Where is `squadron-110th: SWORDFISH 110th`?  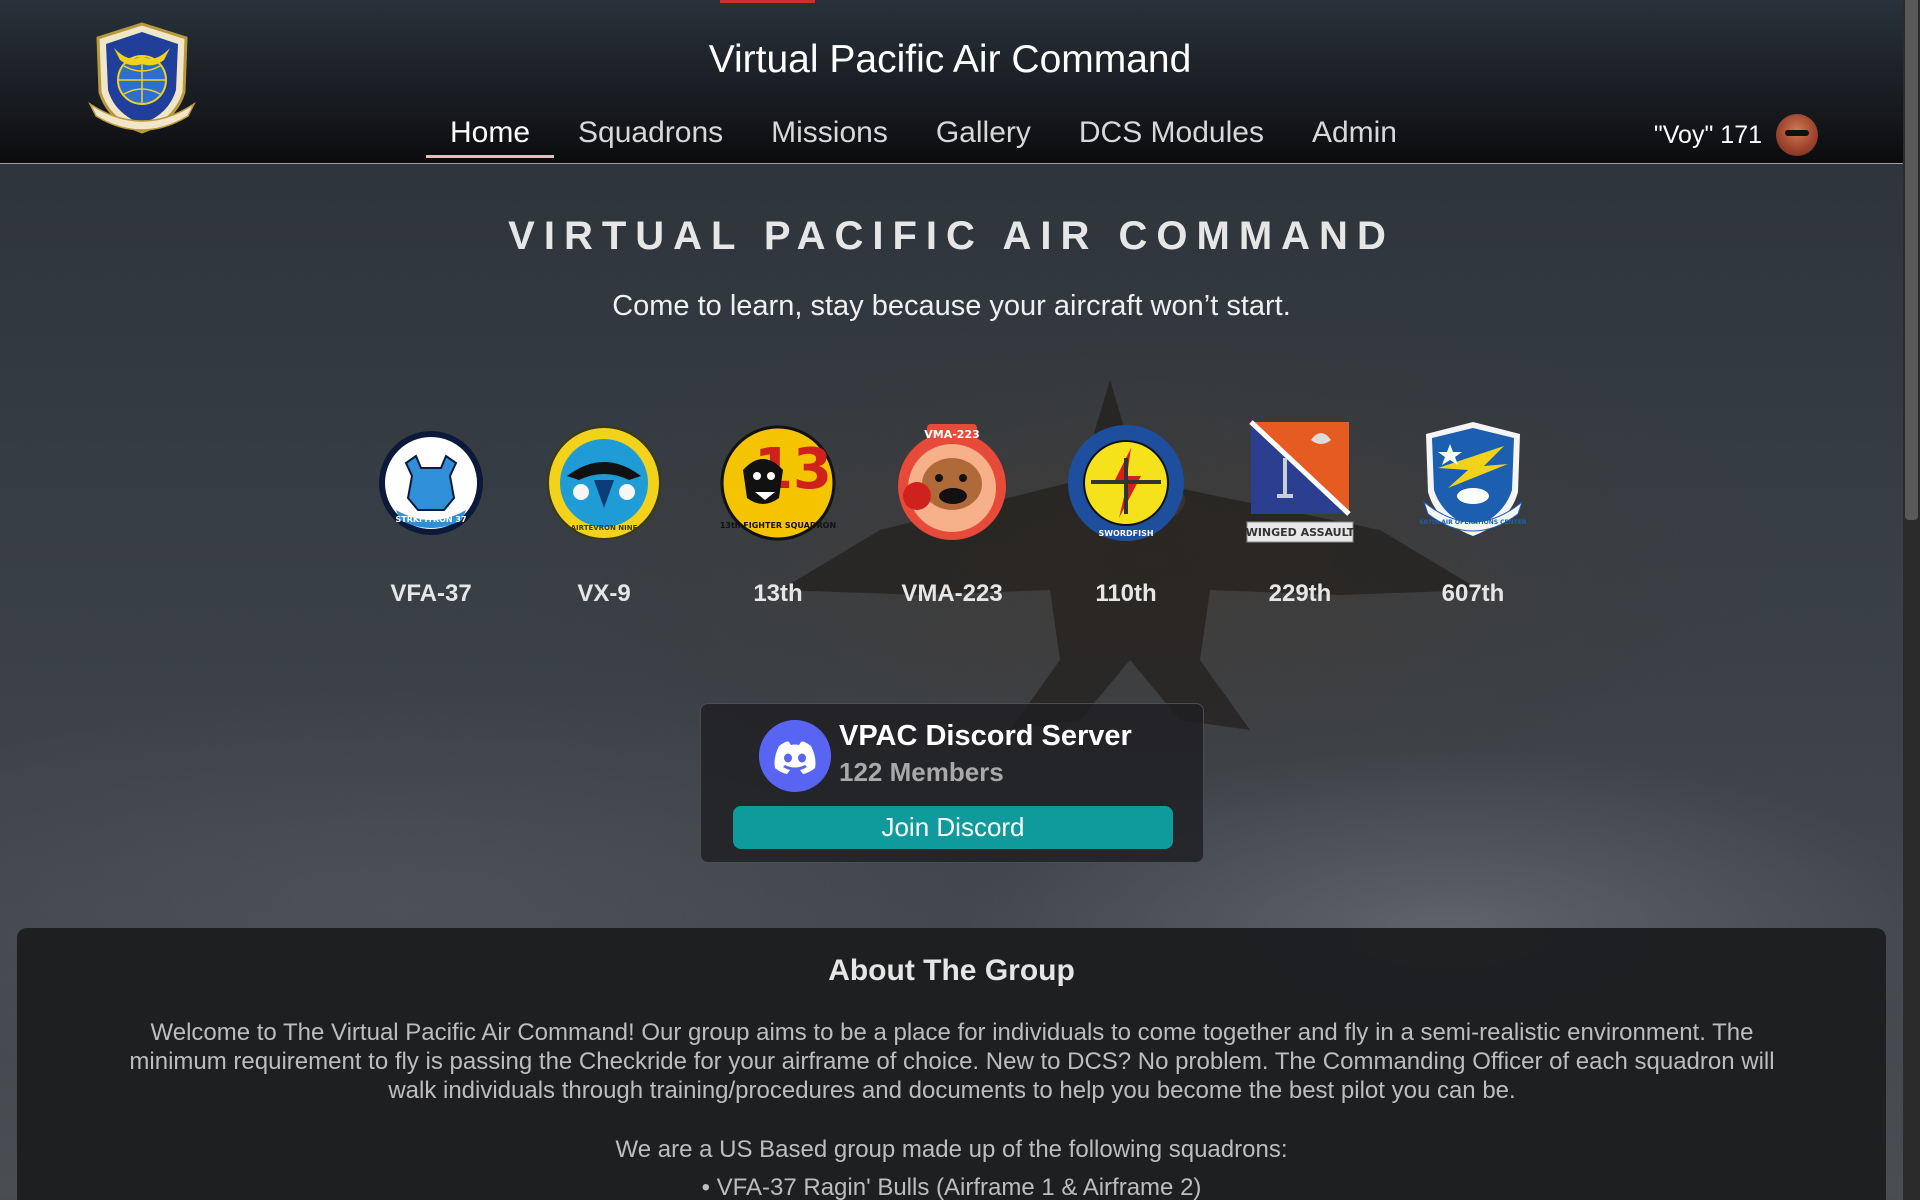
squadron-110th: SWORDFISH 110th is located at coordinates (1126, 513).